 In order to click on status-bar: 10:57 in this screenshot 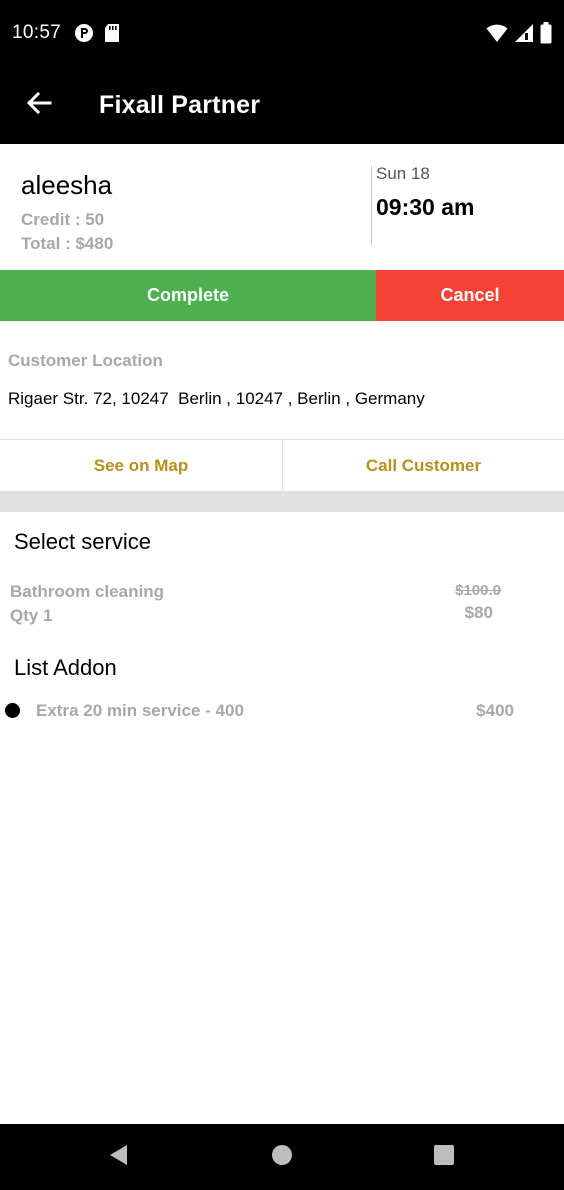, I will do `click(282, 33)`.